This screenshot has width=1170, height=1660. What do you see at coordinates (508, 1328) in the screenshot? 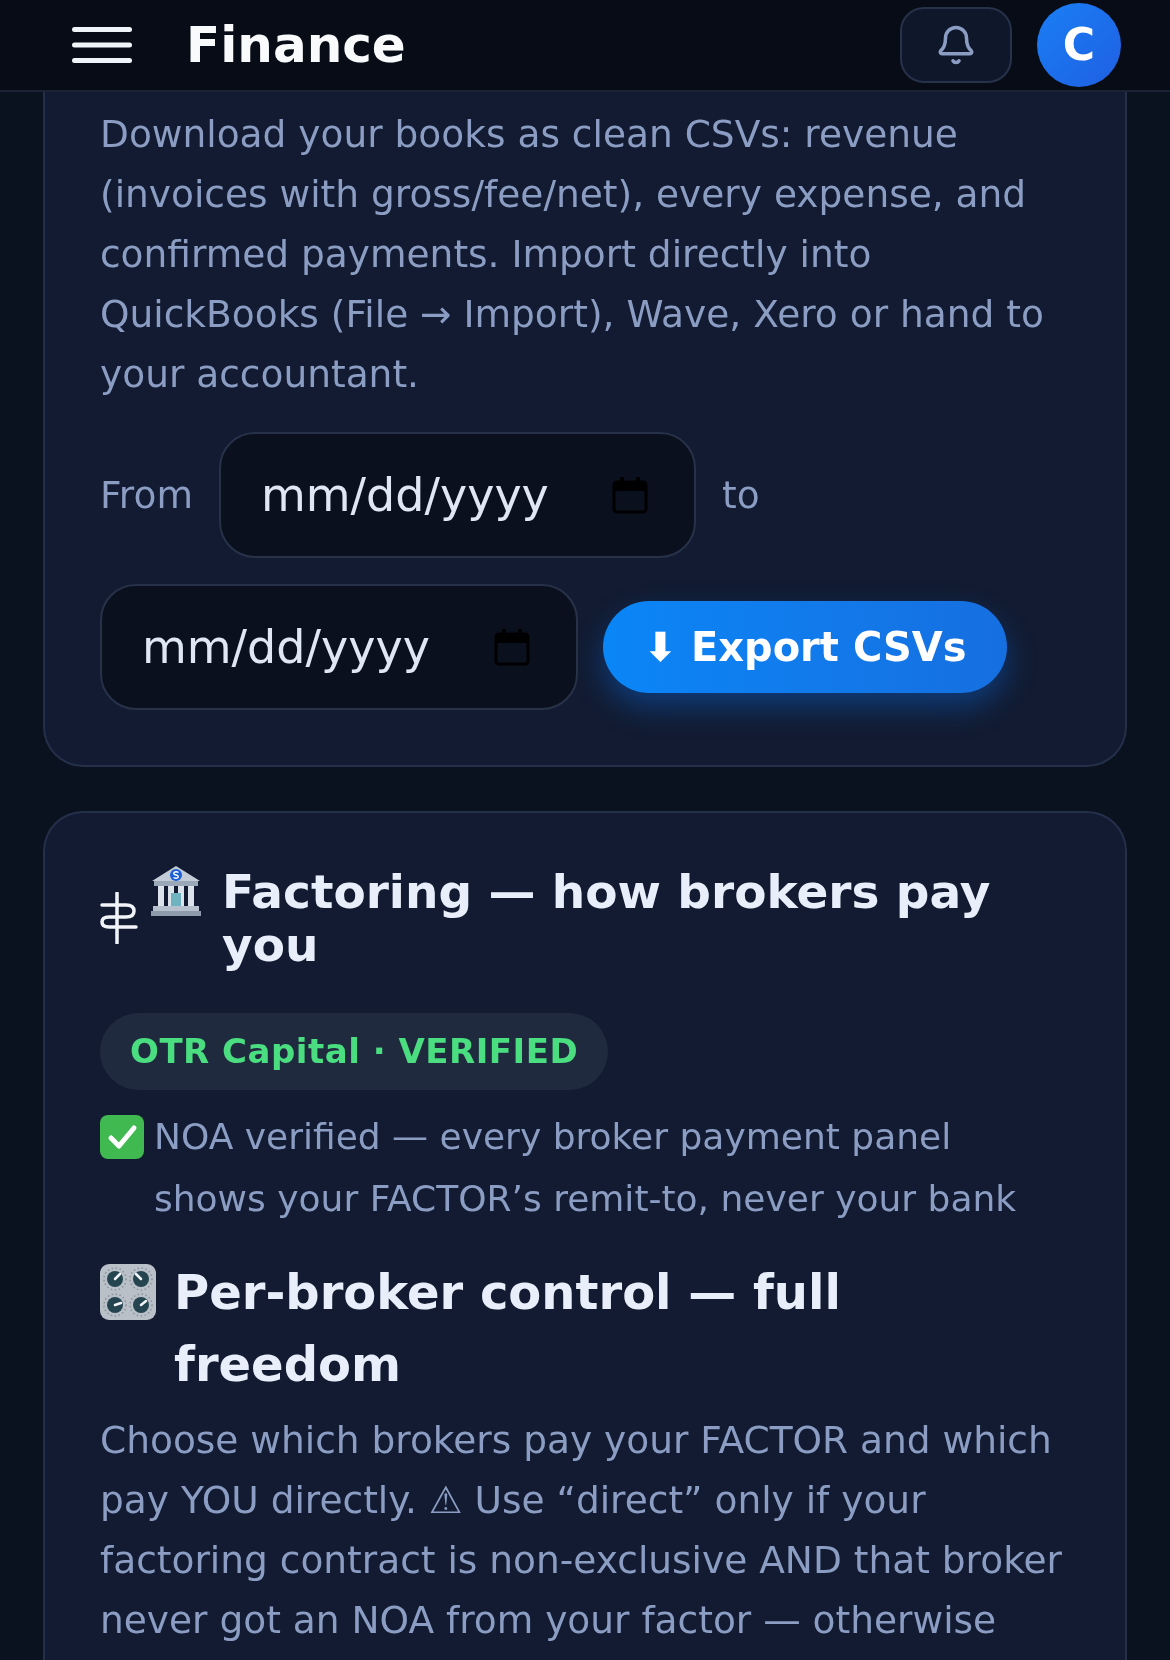
I see `control-title: Per-broker control — full freedom` at bounding box center [508, 1328].